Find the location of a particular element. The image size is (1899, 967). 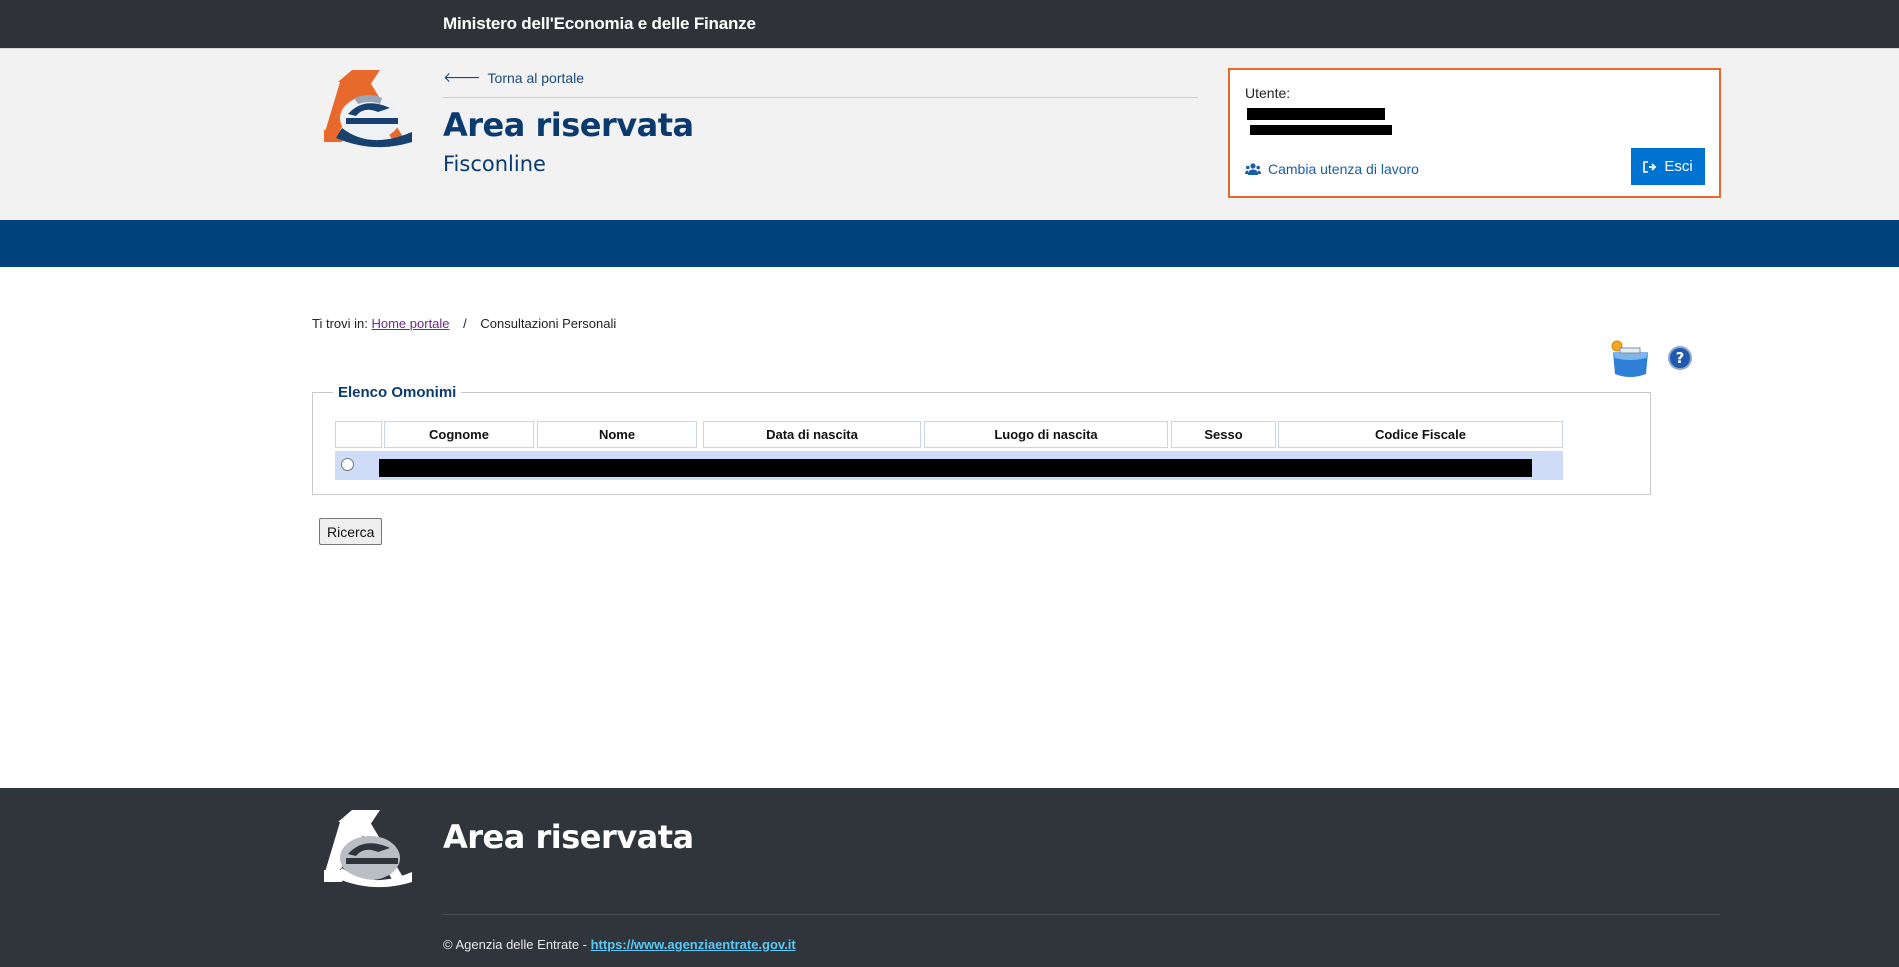

breadcrumb-prefix: Ti trovi in: is located at coordinates (340, 323).